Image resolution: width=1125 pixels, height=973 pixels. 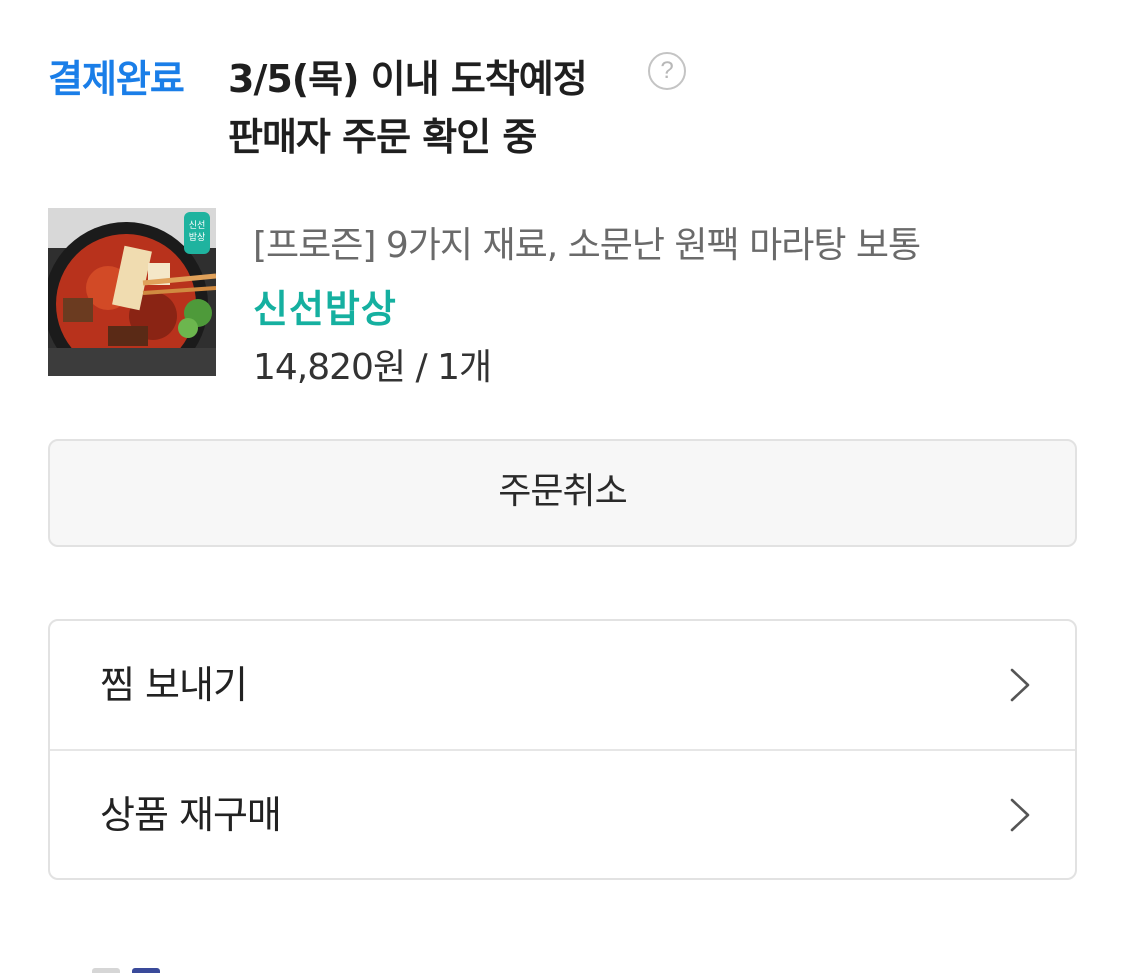 What do you see at coordinates (408, 79) in the screenshot?
I see `delivery-estimate-text: 3/5(목) 이내 도착예정` at bounding box center [408, 79].